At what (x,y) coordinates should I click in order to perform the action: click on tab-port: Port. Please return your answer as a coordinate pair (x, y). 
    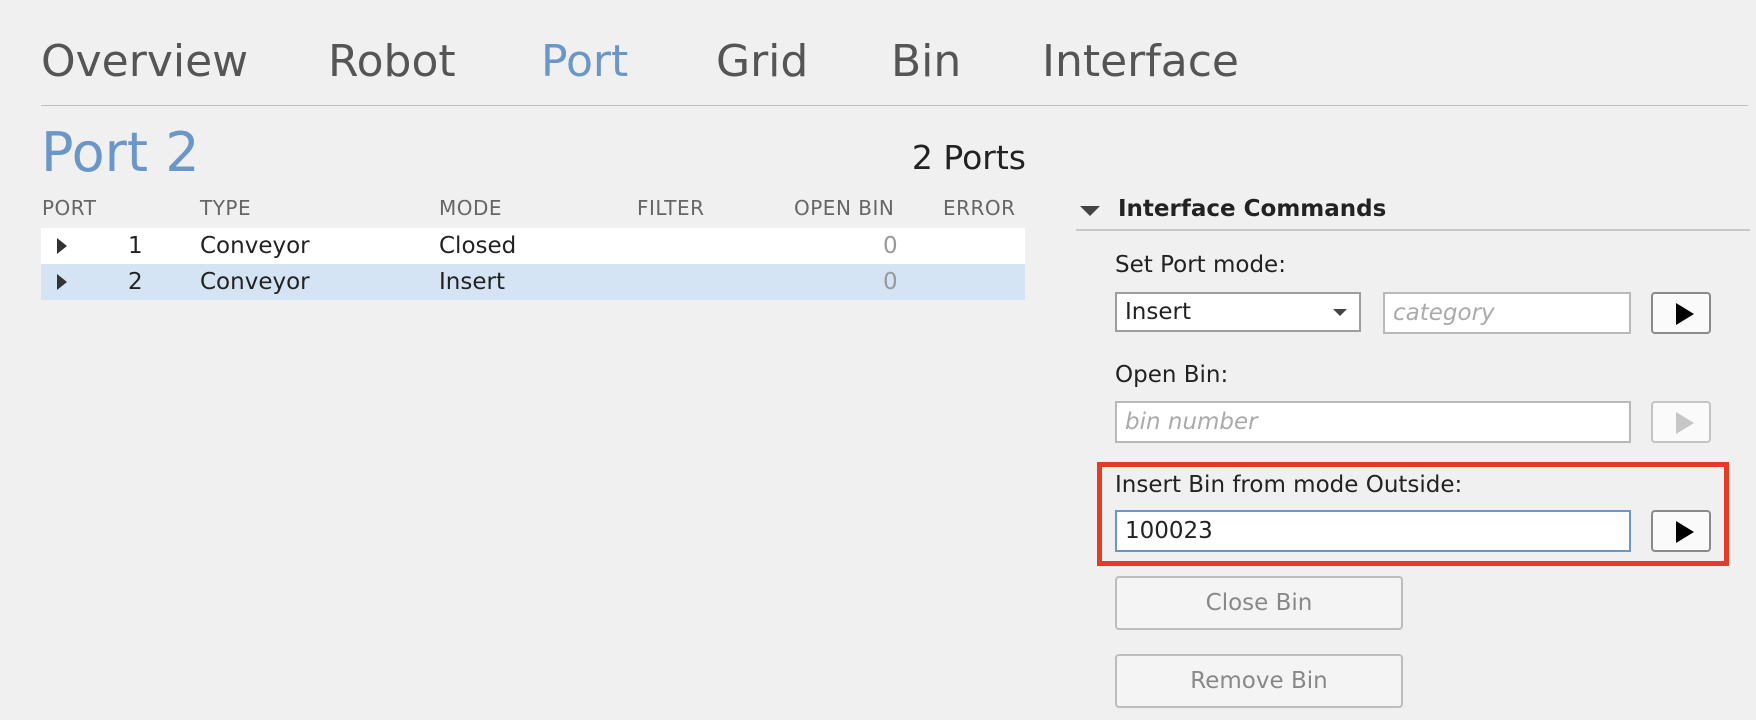
    Looking at the image, I should click on (584, 62).